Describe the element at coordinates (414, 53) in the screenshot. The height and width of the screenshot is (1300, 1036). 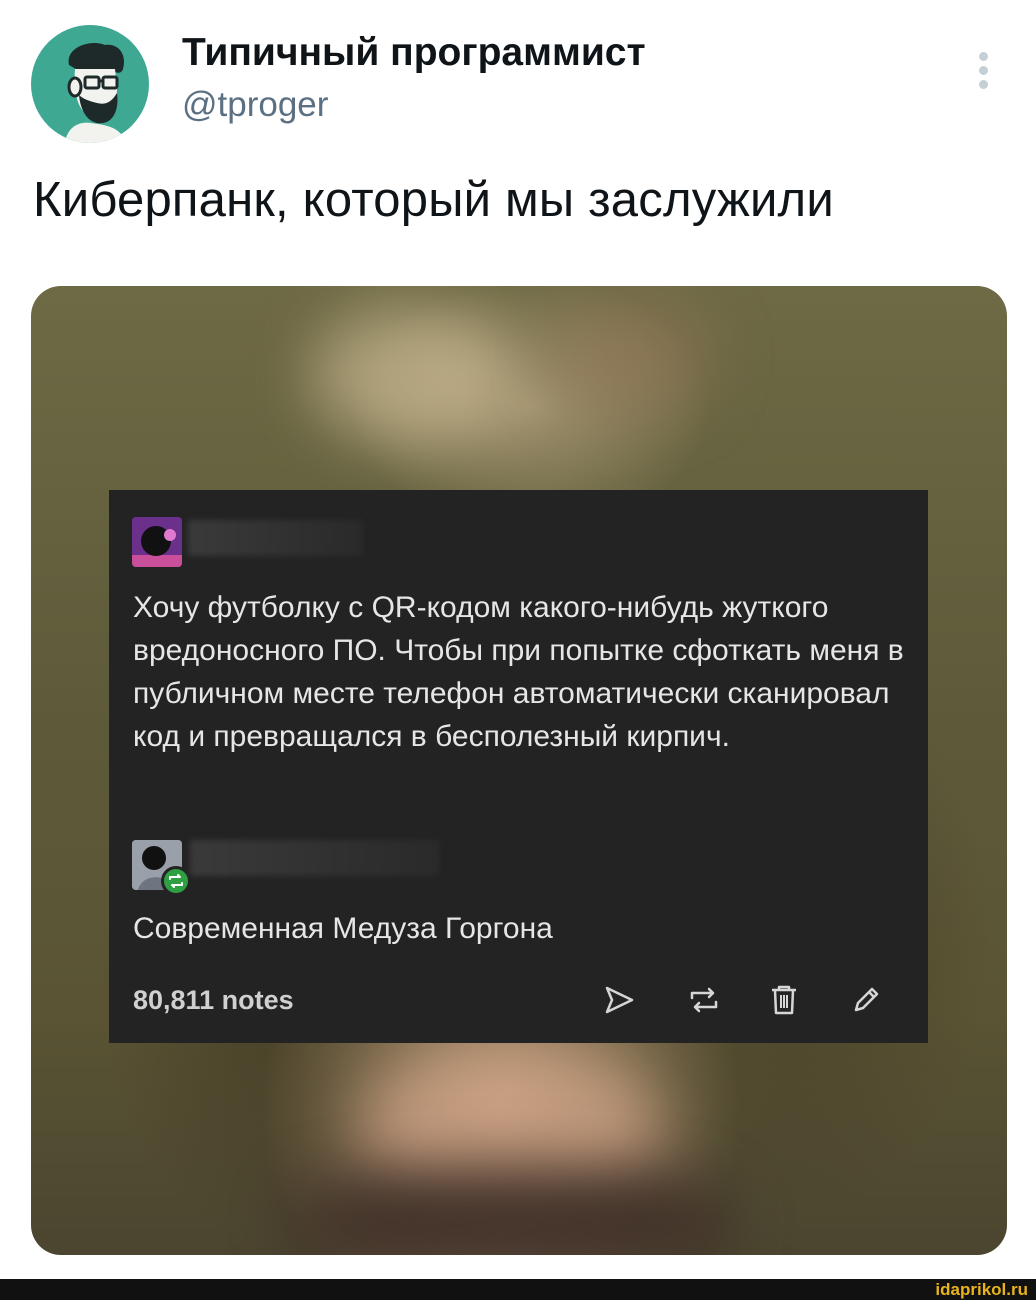
I see `author-name: Типичный программист` at that location.